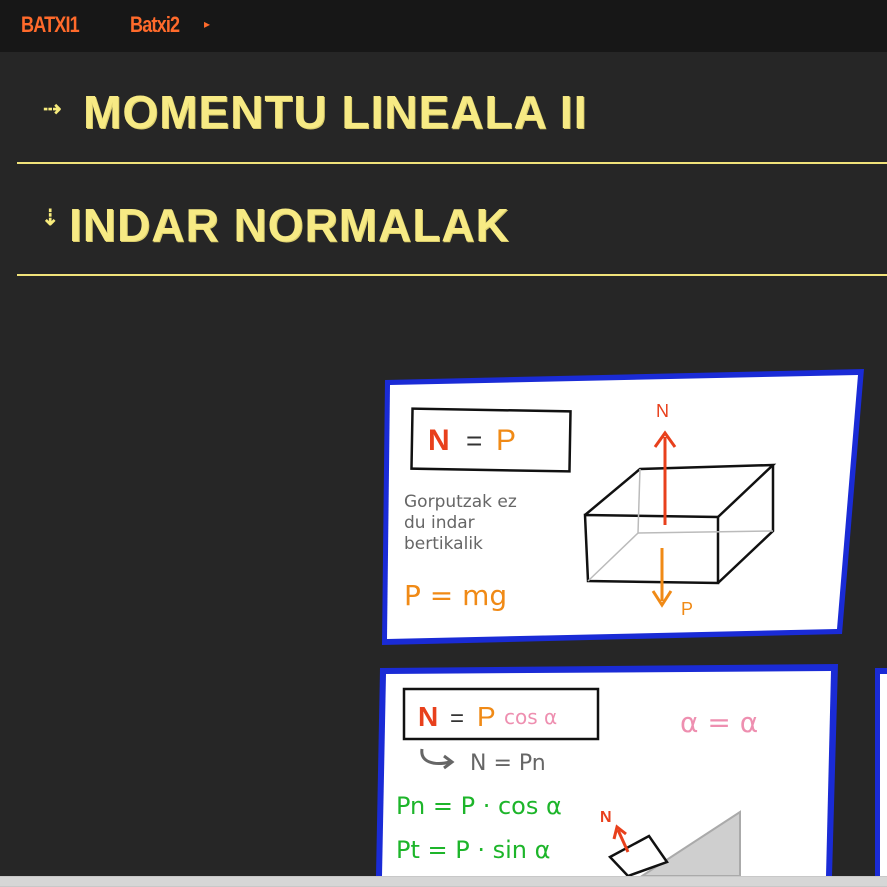 The width and height of the screenshot is (887, 887). I want to click on force-label-p: P, so click(687, 609).